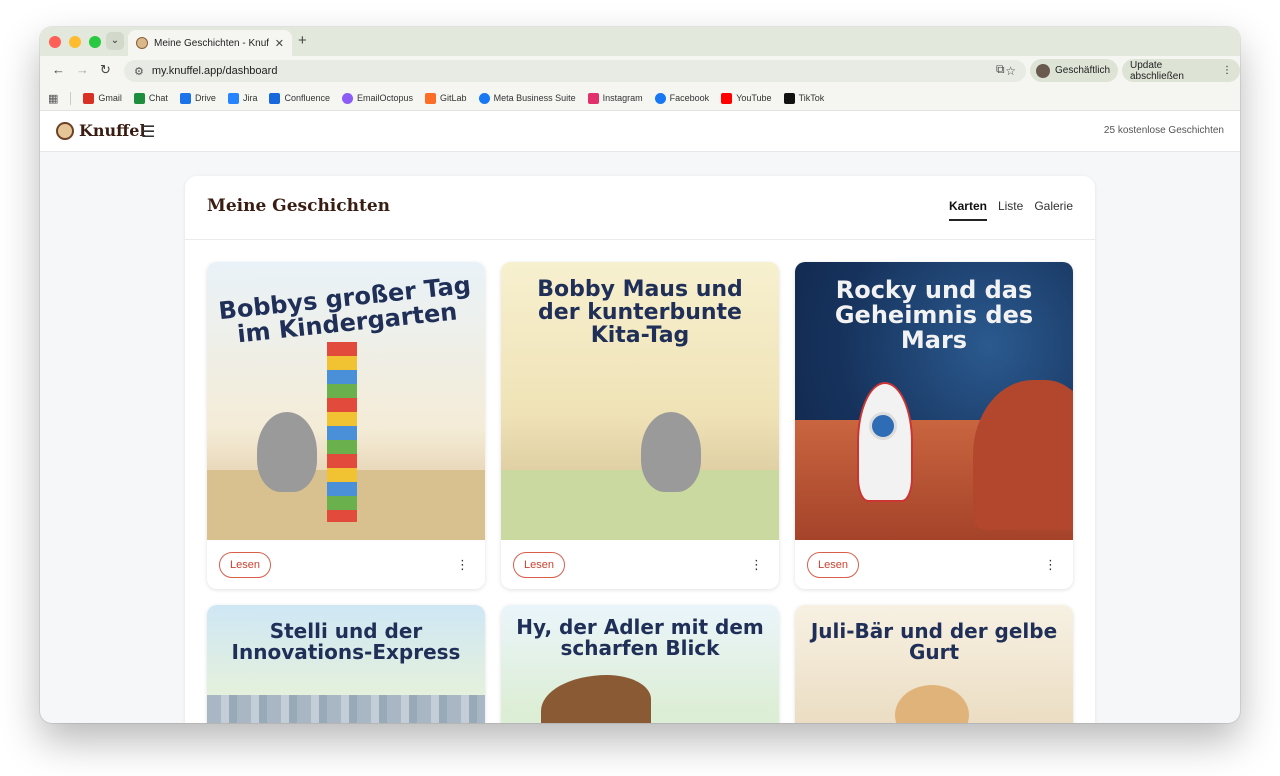 The width and height of the screenshot is (1280, 776). I want to click on back-icon: ←, so click(58, 69).